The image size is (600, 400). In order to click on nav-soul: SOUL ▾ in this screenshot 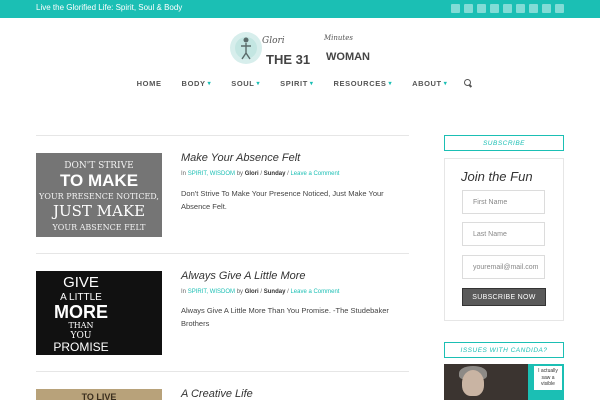, I will do `click(245, 83)`.